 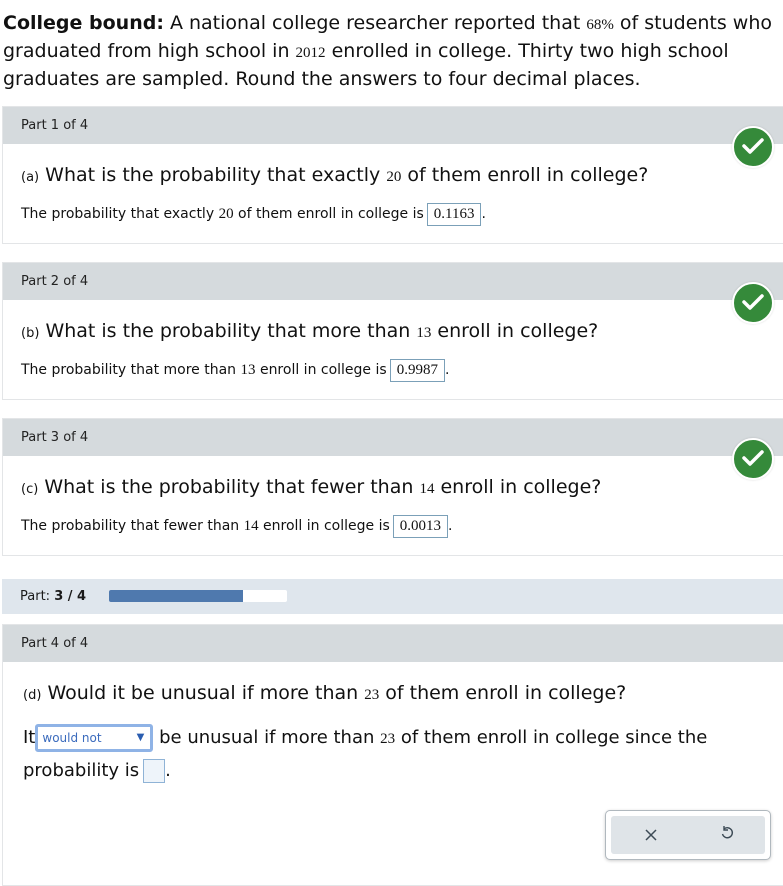 What do you see at coordinates (328, 214) in the screenshot?
I see `answer-text: of them enroll in college is` at bounding box center [328, 214].